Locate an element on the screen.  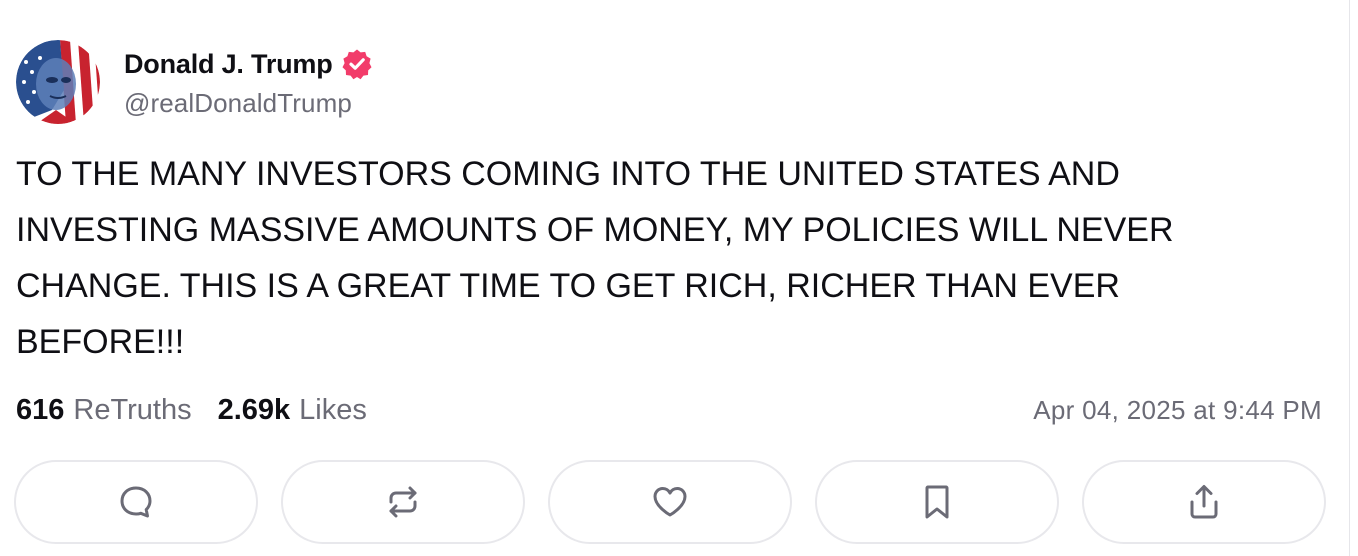
reply-button is located at coordinates (136, 502).